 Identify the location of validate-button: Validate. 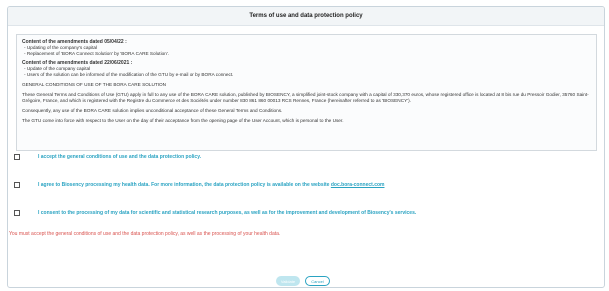
(288, 281).